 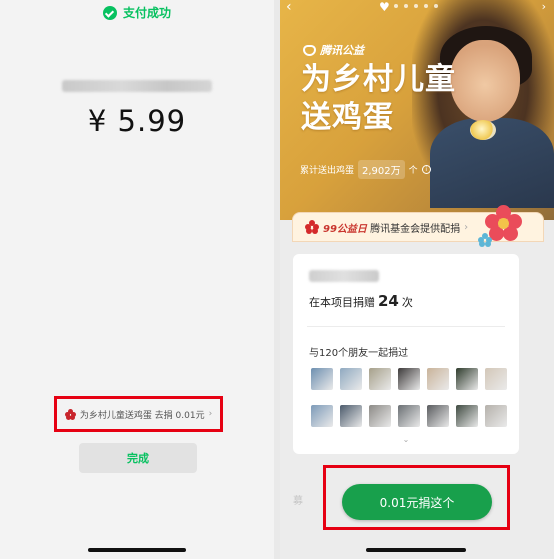 I want to click on brand-name: 腾讯公益, so click(x=342, y=50).